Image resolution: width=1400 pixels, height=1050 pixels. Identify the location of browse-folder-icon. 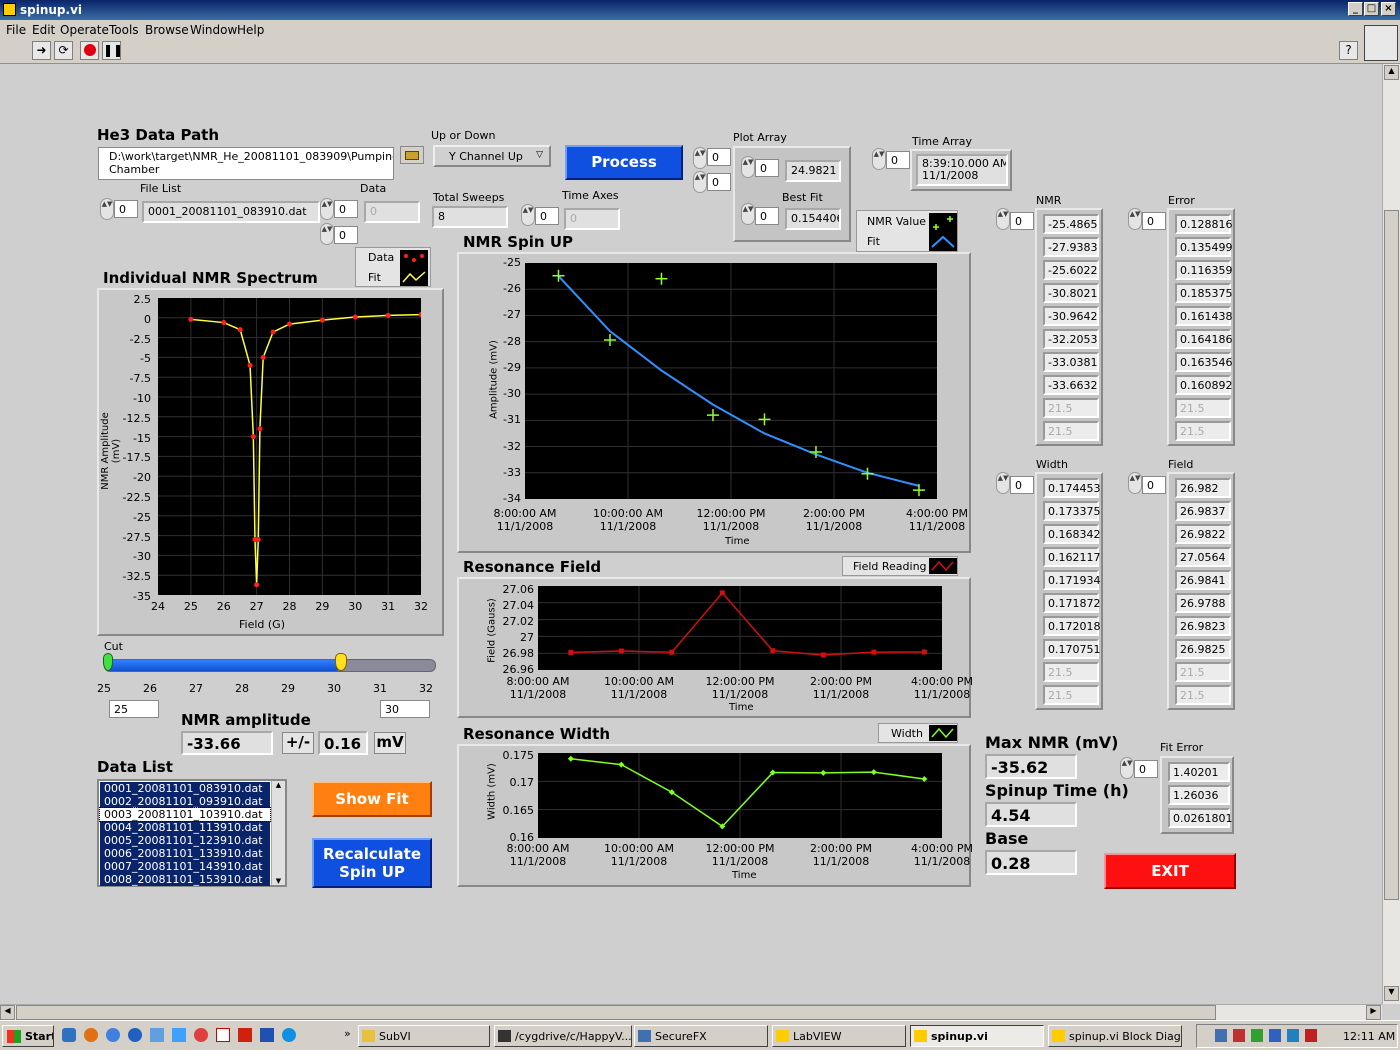
(412, 155).